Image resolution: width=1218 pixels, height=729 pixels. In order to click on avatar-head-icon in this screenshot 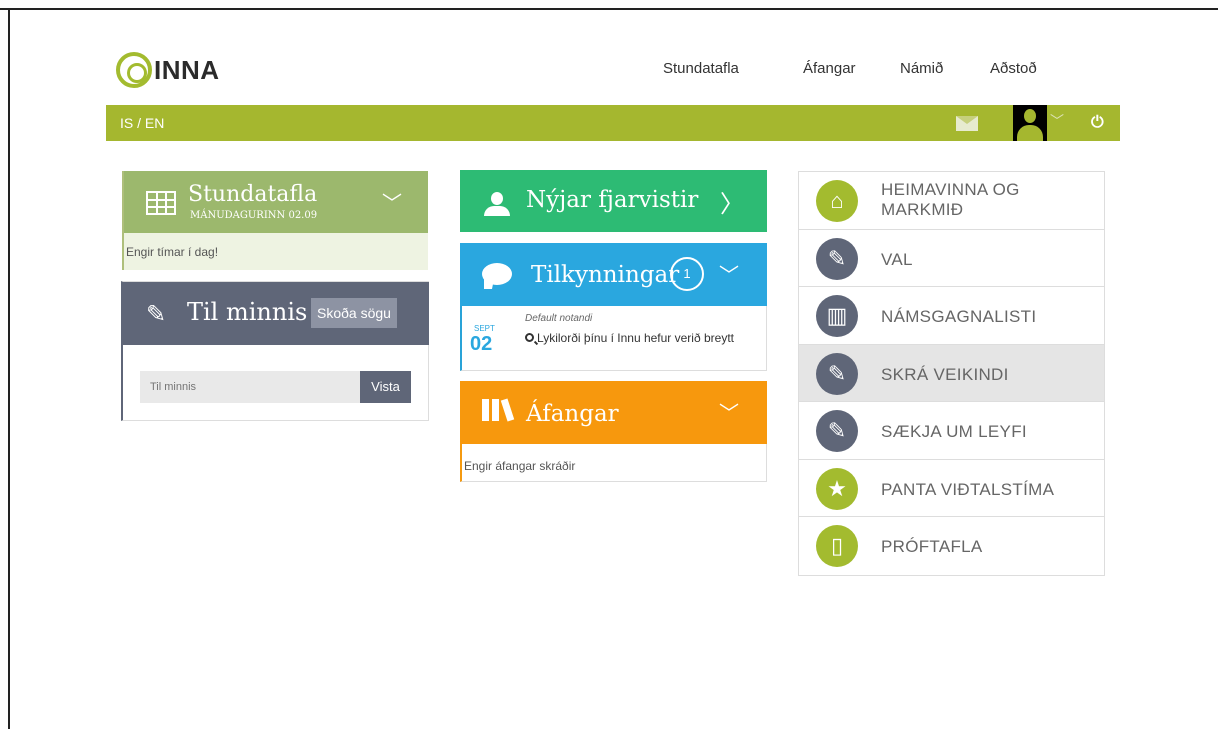, I will do `click(1030, 116)`.